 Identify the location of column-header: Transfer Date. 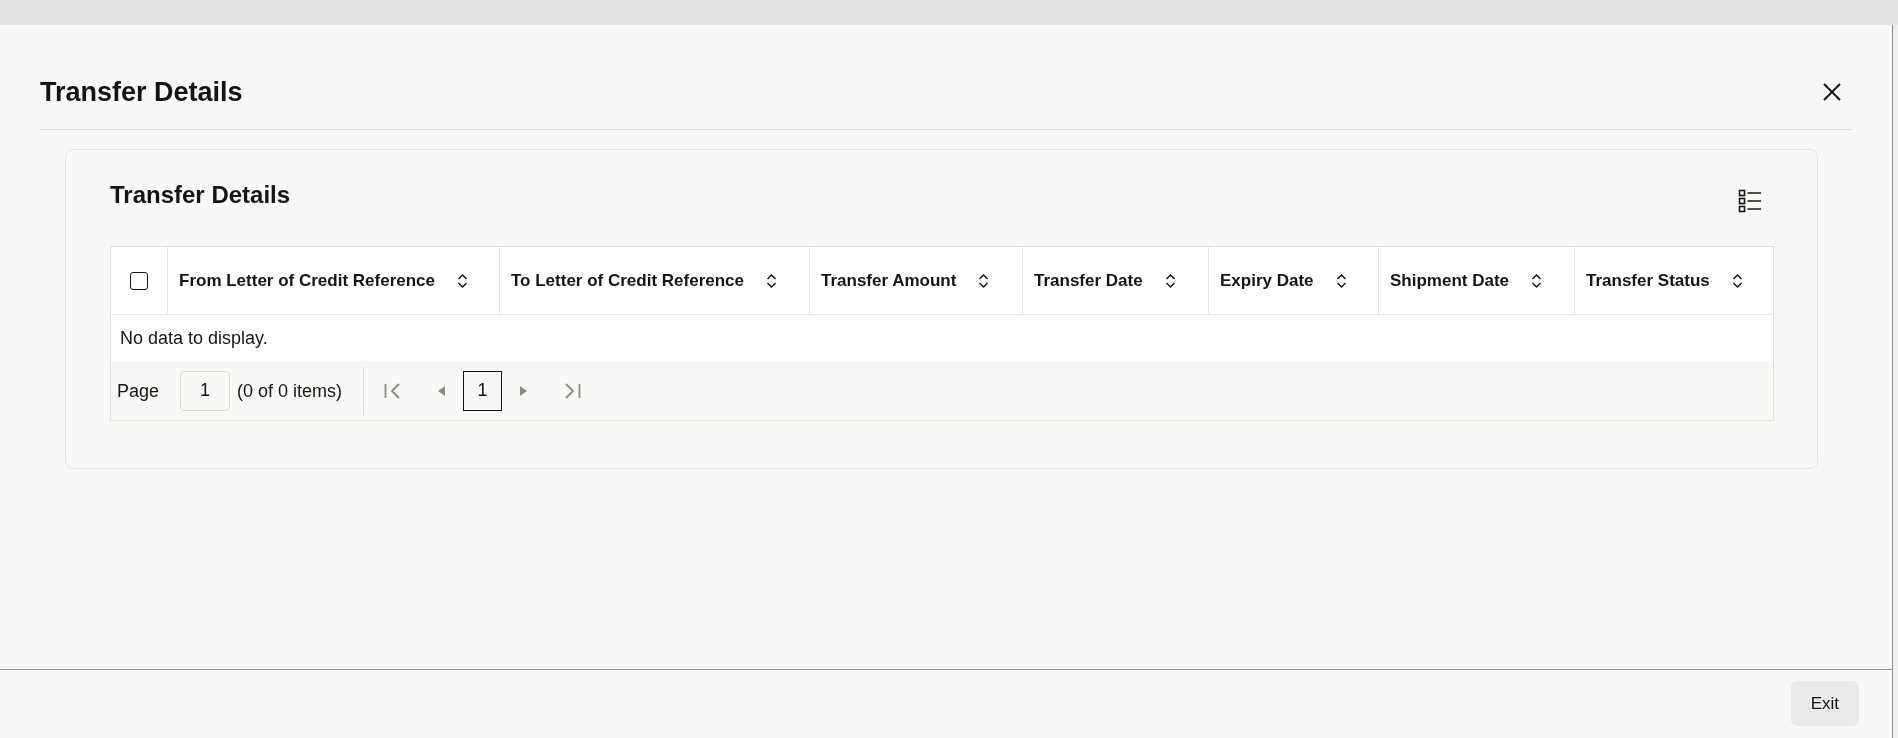
(1088, 280).